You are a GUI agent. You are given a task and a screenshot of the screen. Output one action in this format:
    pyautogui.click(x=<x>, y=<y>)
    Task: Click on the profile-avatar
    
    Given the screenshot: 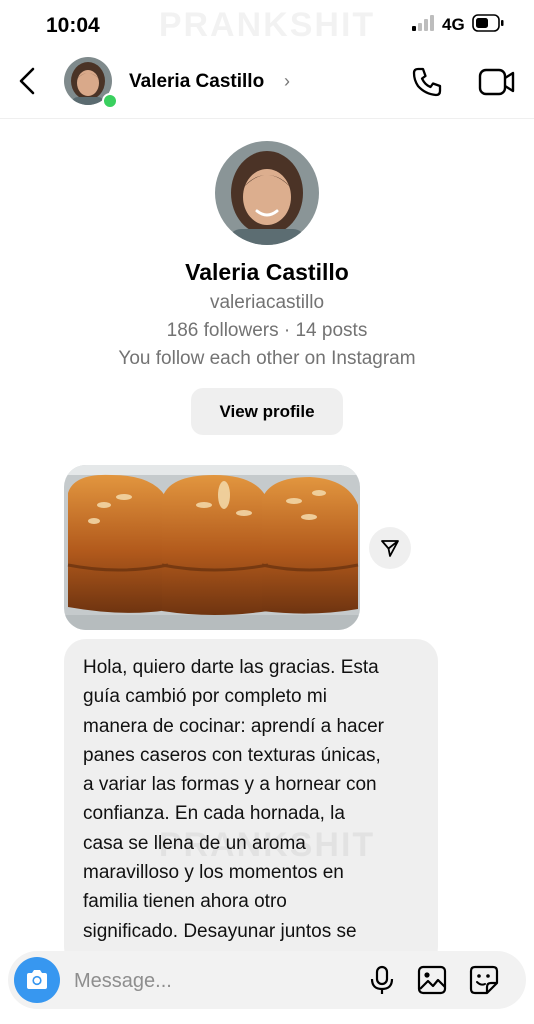 What is the action you would take?
    pyautogui.click(x=267, y=193)
    